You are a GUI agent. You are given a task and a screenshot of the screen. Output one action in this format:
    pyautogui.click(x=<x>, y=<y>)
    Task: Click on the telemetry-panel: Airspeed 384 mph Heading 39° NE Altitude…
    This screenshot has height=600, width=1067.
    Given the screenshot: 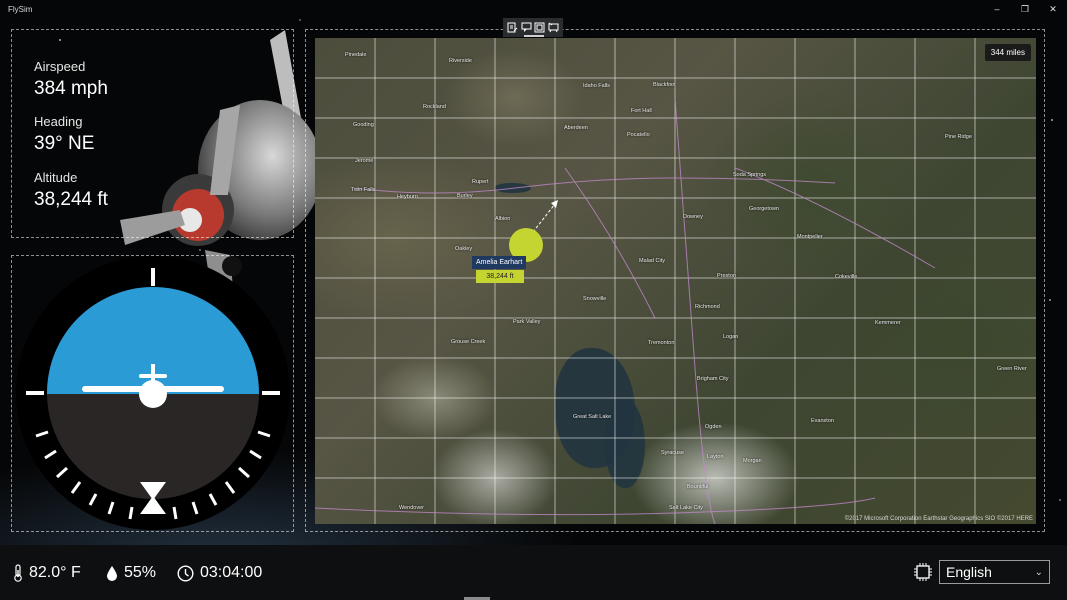 What is the action you would take?
    pyautogui.click(x=152, y=133)
    